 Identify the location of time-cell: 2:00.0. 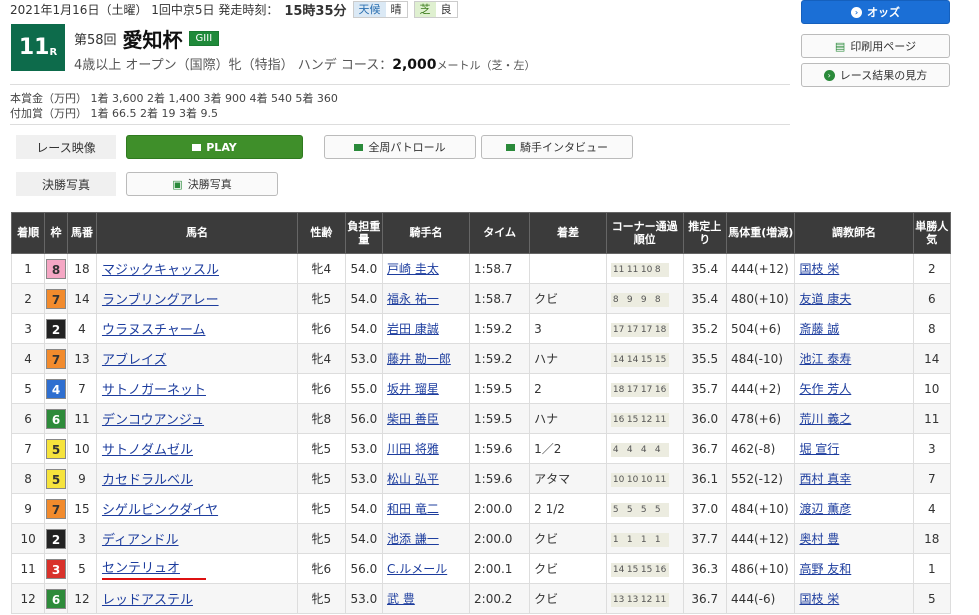
(500, 508).